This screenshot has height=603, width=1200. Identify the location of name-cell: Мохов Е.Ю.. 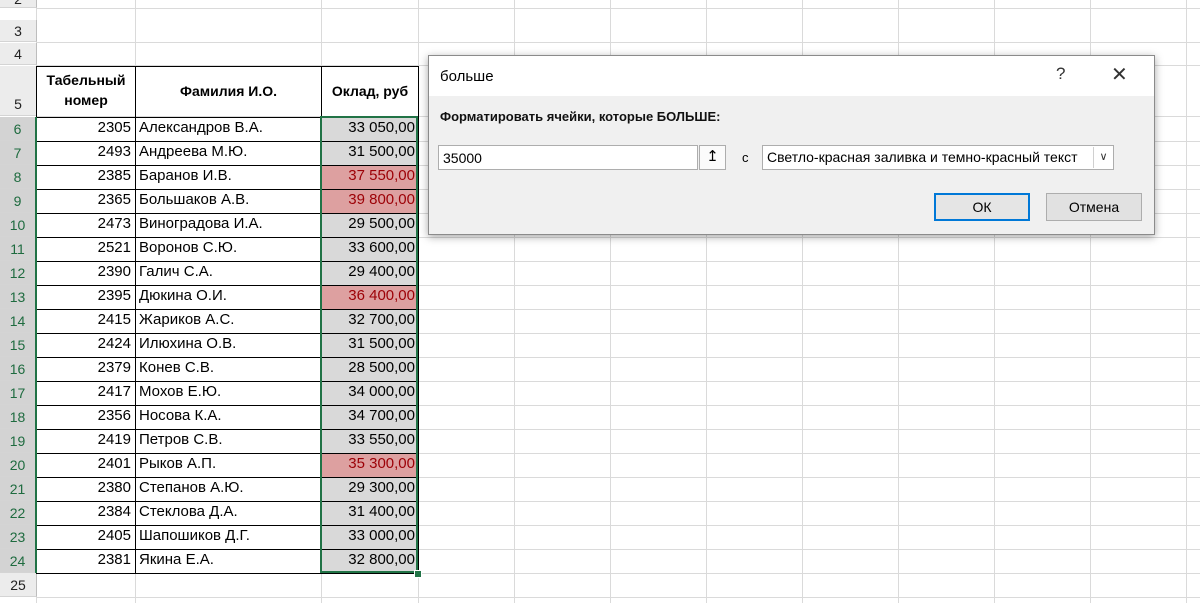
(228, 393).